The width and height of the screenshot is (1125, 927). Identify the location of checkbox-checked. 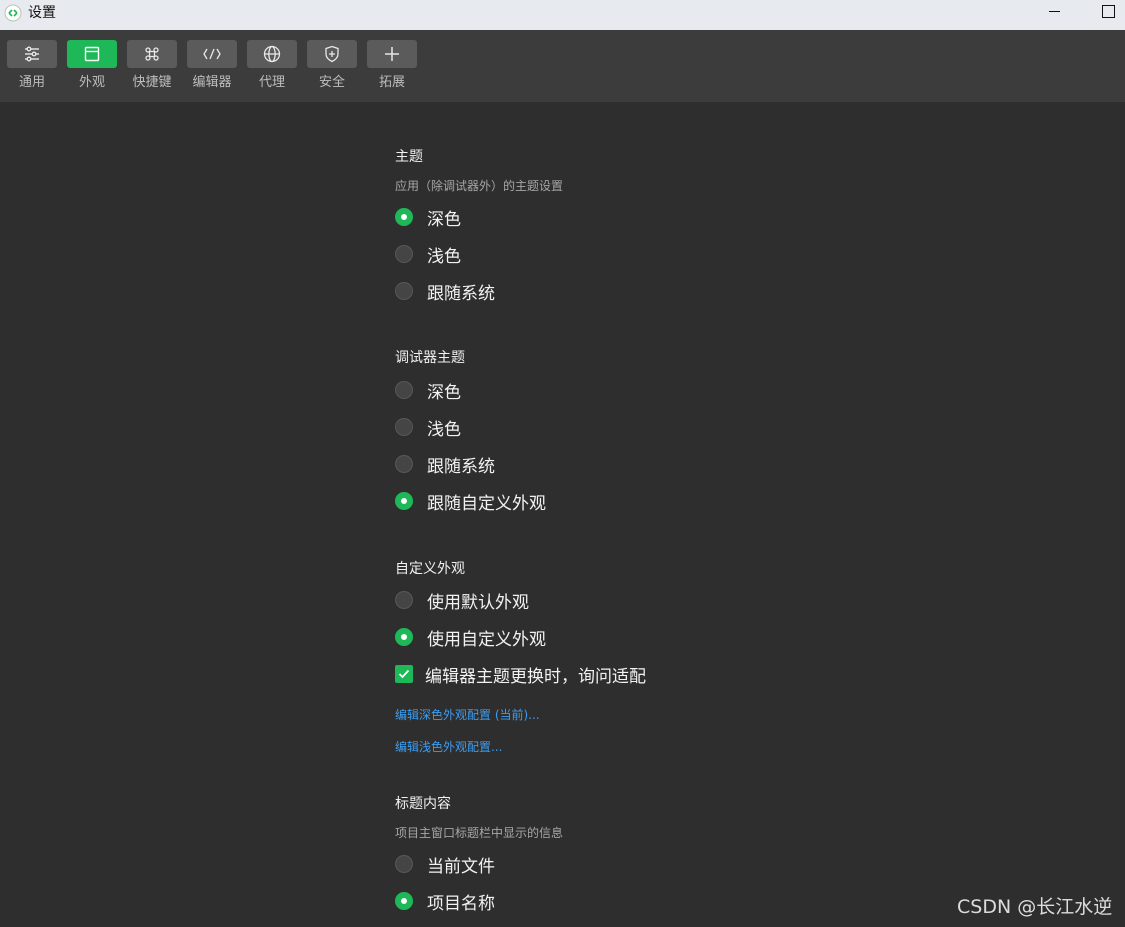
(404, 674).